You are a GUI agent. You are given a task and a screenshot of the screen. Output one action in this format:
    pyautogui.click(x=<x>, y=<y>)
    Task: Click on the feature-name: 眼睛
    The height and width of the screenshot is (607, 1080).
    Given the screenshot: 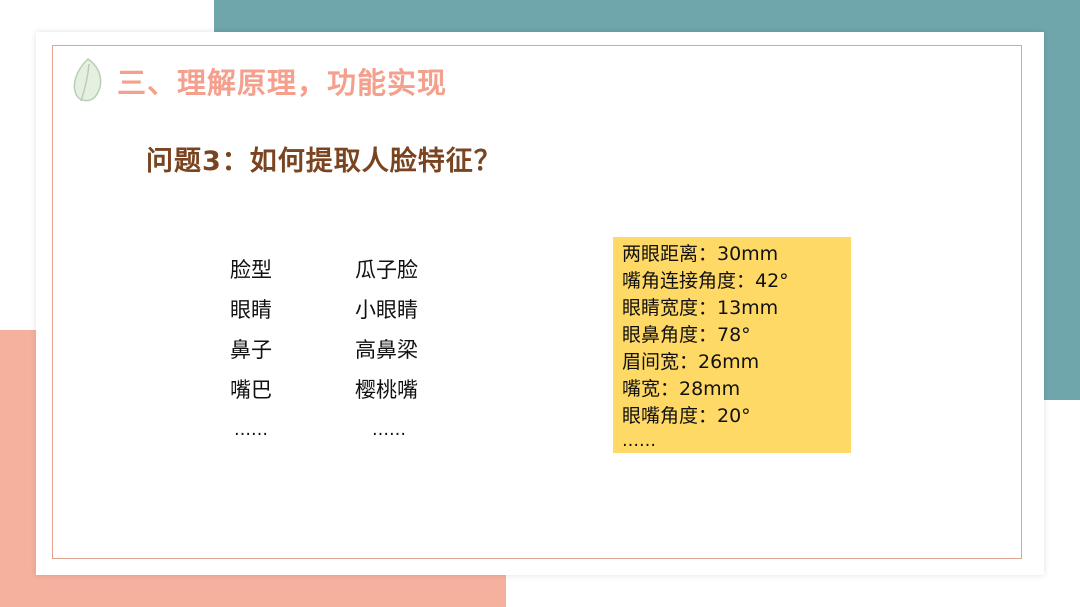 What is the action you would take?
    pyautogui.click(x=251, y=310)
    